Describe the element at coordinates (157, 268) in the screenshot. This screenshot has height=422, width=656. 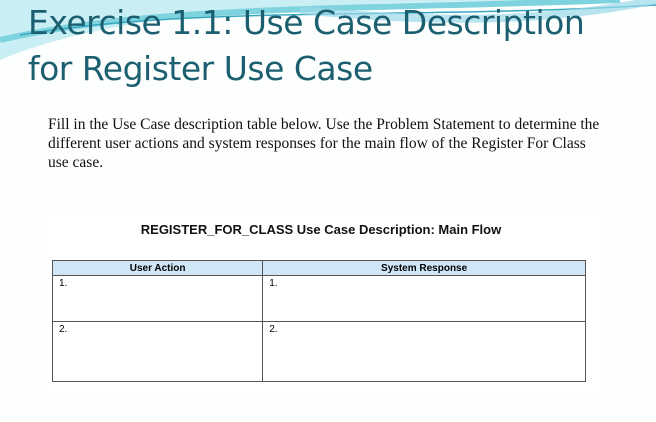
I see `header-user-action: User Action` at that location.